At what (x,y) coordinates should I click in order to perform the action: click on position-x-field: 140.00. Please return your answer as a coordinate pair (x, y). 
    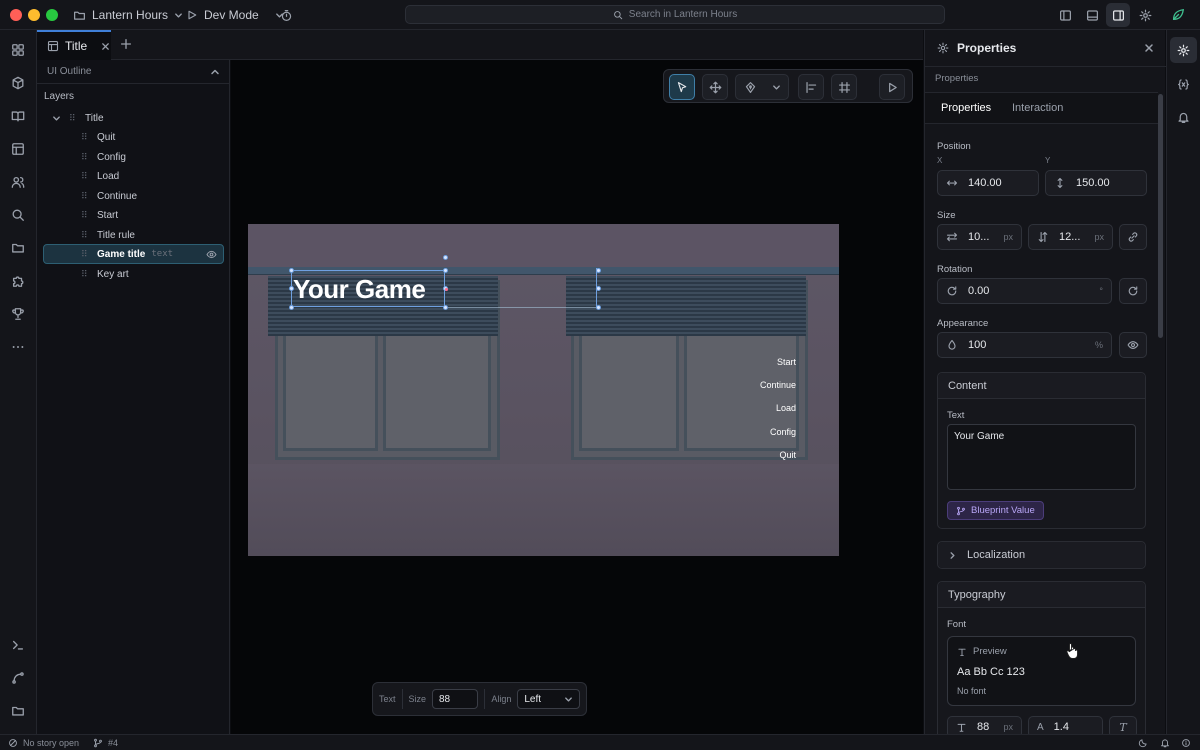
    Looking at the image, I should click on (988, 183).